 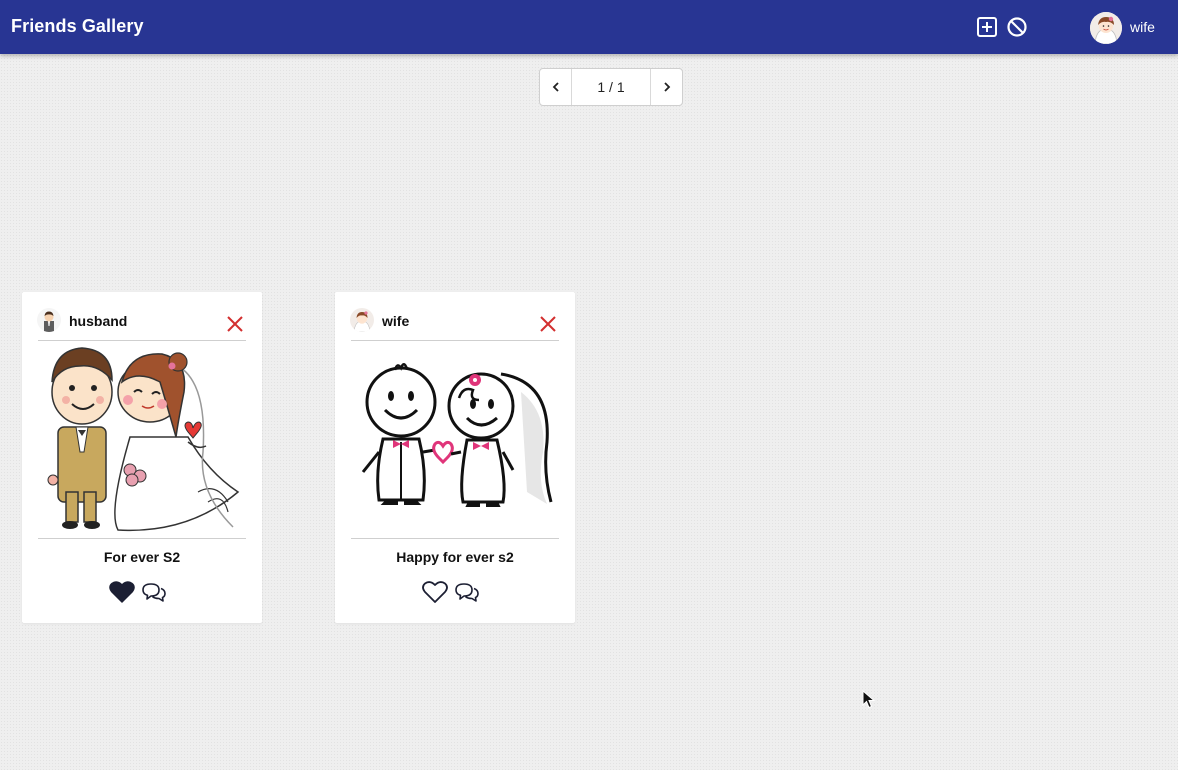 I want to click on prev-page-button, so click(x=556, y=87).